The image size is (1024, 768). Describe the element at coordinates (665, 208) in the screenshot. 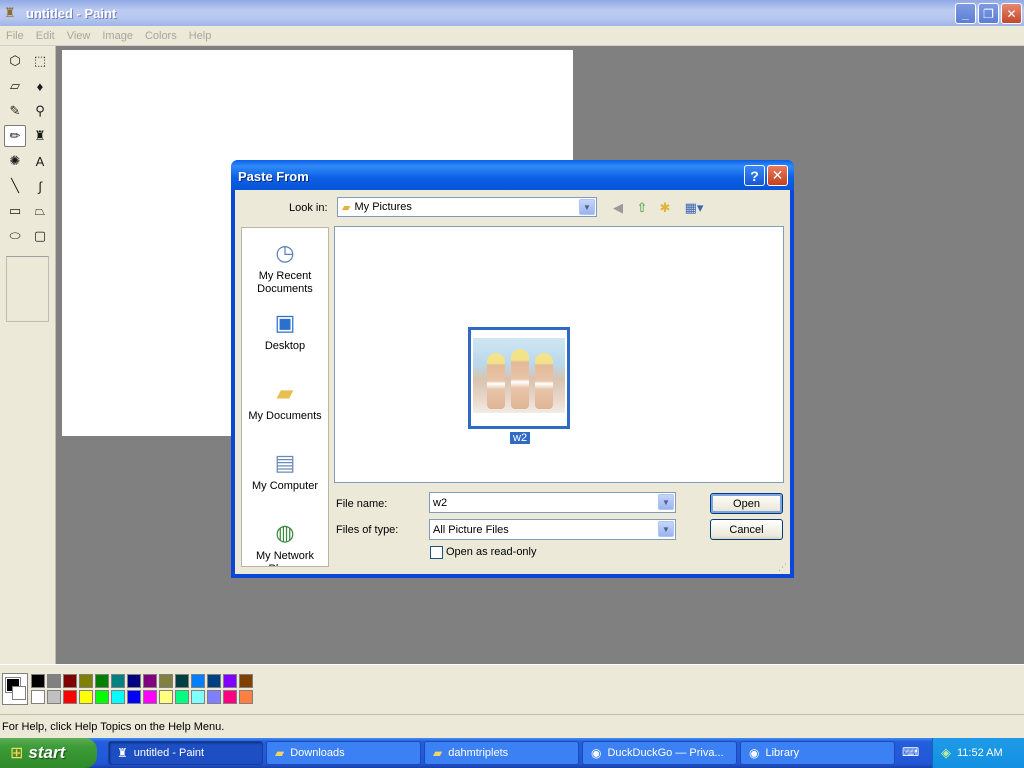

I see `new-folder-icon: ✱` at that location.